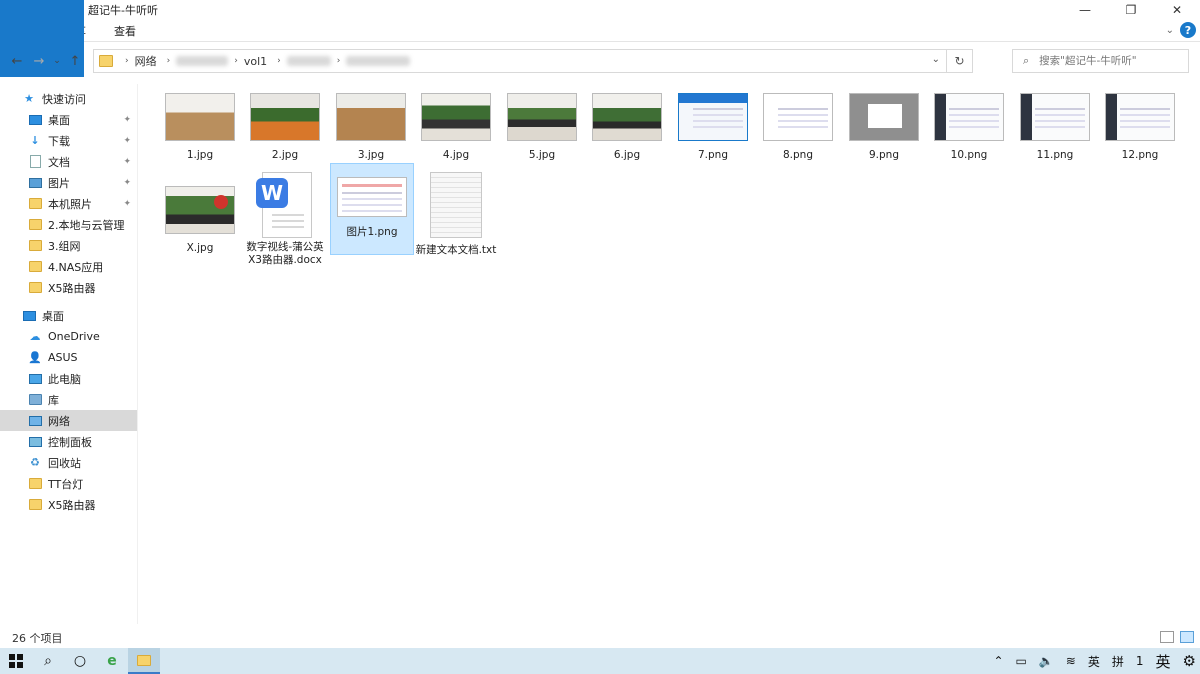 Image resolution: width=1200 pixels, height=674 pixels. What do you see at coordinates (1177, 10) in the screenshot?
I see `close-button: ✕` at bounding box center [1177, 10].